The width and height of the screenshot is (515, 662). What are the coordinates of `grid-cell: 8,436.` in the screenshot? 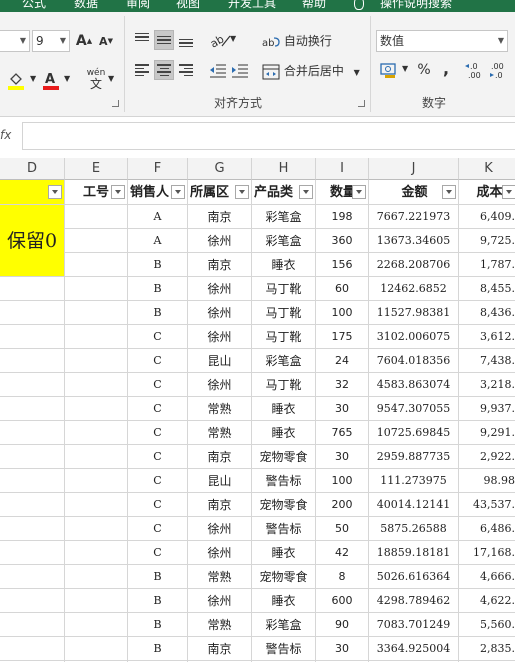 It's located at (487, 313).